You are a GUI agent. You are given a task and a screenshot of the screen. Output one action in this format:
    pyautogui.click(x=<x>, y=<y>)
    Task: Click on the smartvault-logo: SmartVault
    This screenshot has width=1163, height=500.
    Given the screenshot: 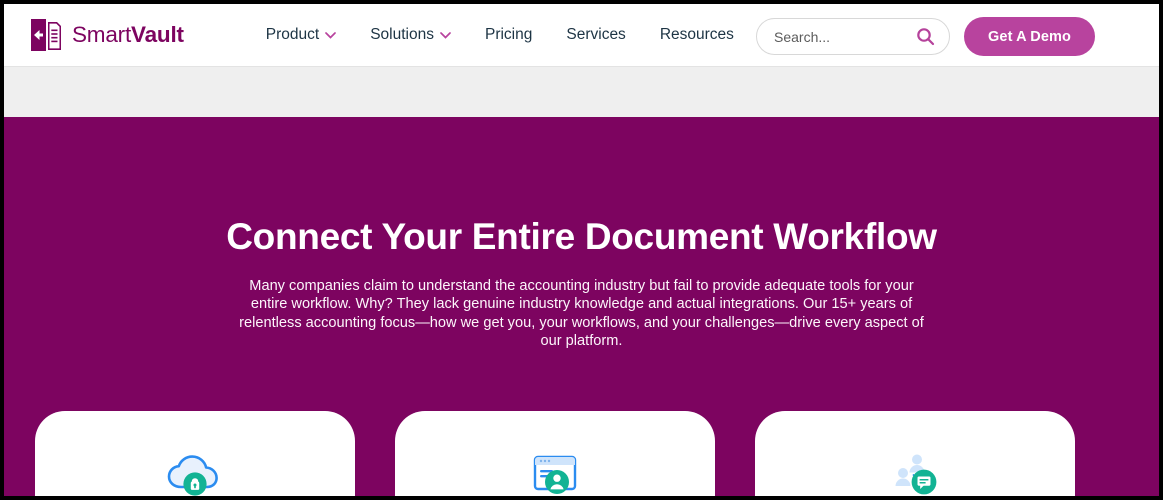 What is the action you would take?
    pyautogui.click(x=106, y=35)
    